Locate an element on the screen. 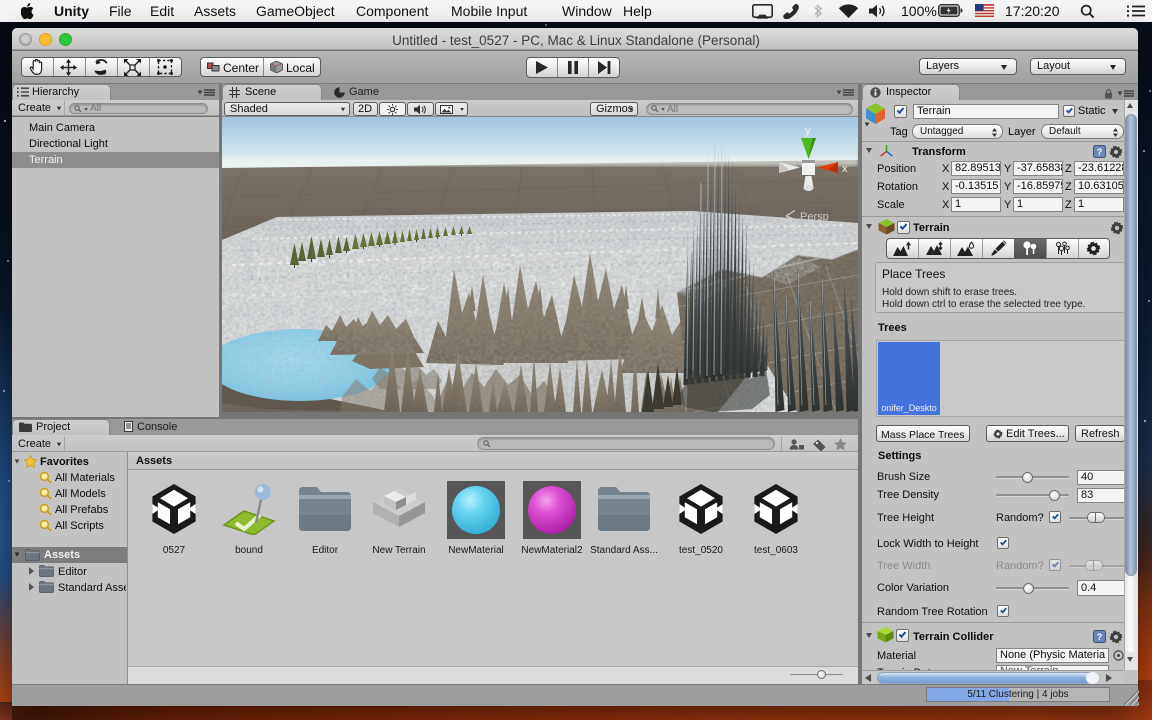 The height and width of the screenshot is (720, 1152). svg-text: y is located at coordinates (808, 131).